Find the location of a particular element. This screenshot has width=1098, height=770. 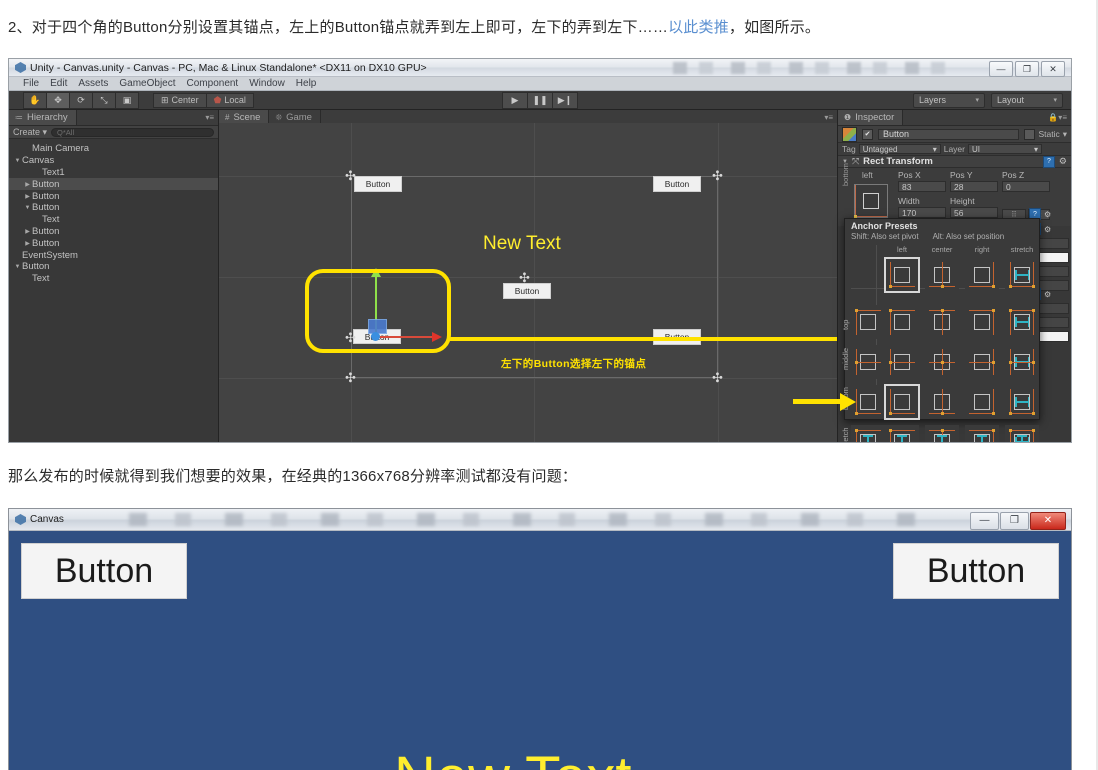

hierarchy-item-eventsystem-9: EventSystem is located at coordinates (113, 255).